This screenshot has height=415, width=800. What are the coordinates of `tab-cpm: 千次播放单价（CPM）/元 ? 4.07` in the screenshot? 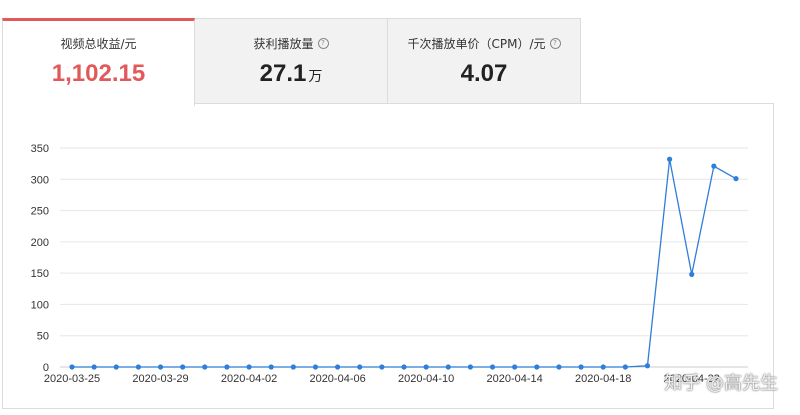 It's located at (484, 61).